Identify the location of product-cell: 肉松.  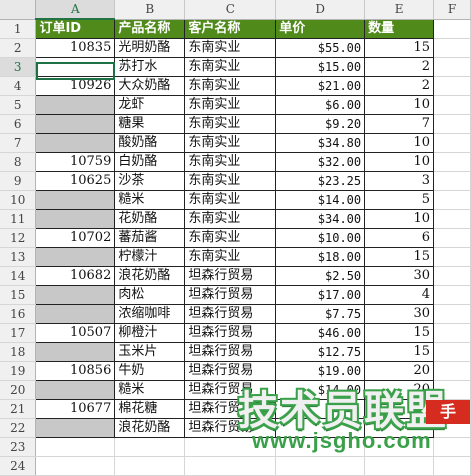
(150, 295).